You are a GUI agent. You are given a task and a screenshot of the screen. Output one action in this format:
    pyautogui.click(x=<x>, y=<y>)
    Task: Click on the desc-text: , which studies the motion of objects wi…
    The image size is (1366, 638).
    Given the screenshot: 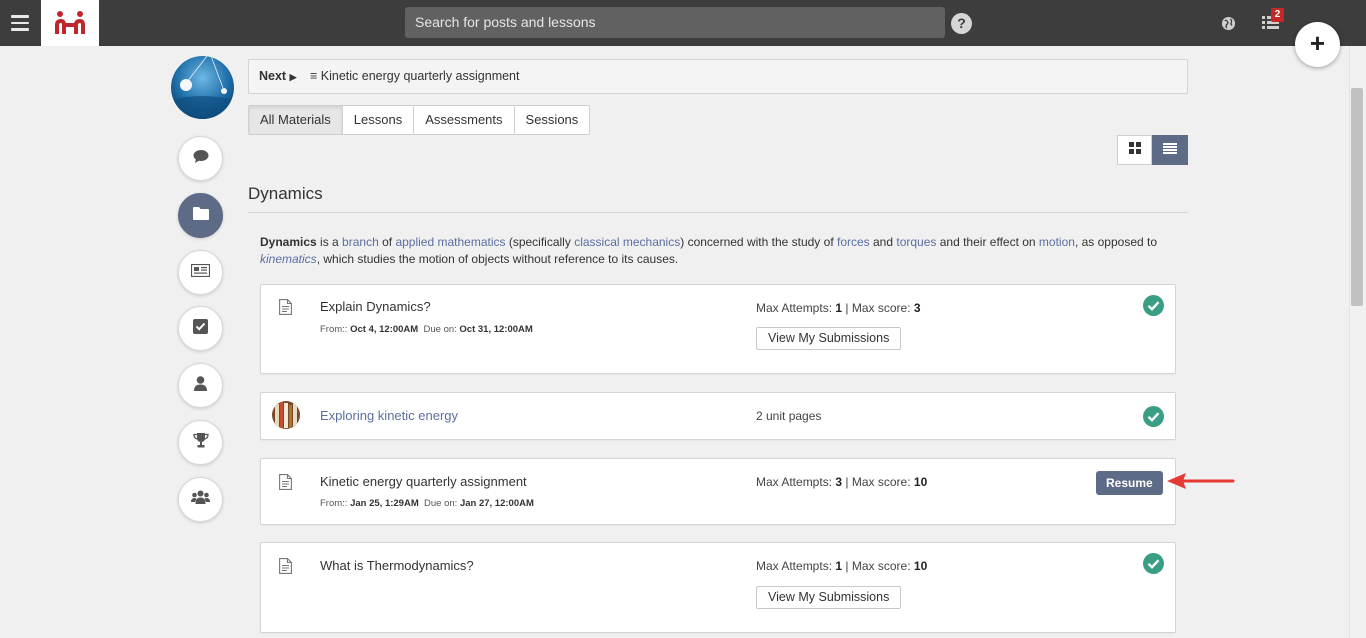 What is the action you would take?
    pyautogui.click(x=497, y=258)
    